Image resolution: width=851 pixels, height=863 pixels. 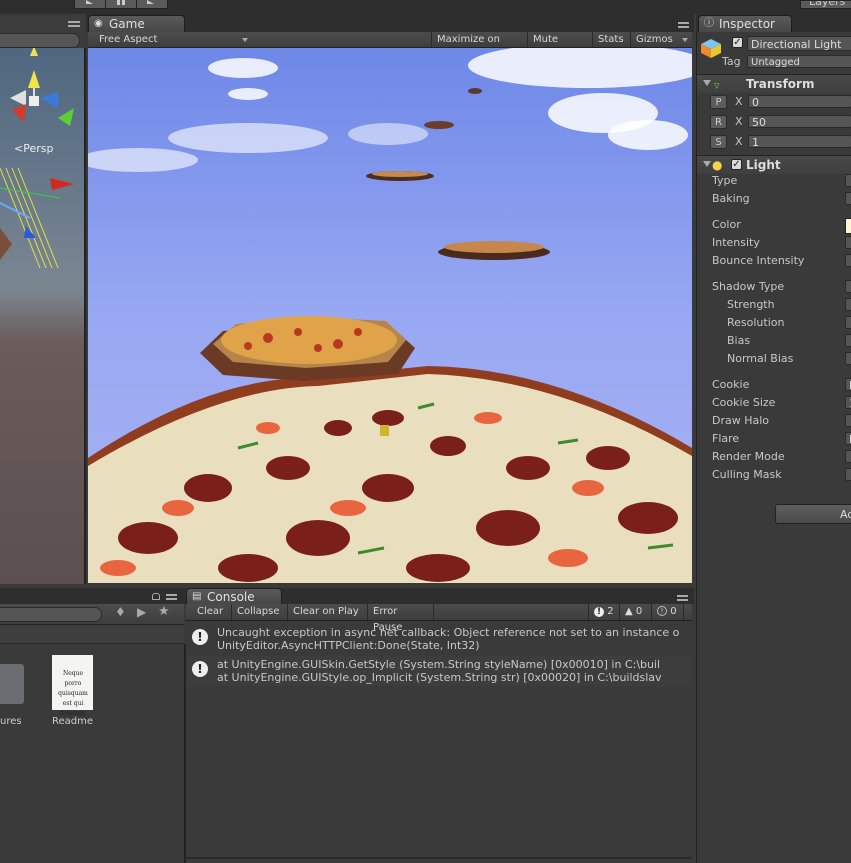 What do you see at coordinates (12, 684) in the screenshot?
I see `folder-icon` at bounding box center [12, 684].